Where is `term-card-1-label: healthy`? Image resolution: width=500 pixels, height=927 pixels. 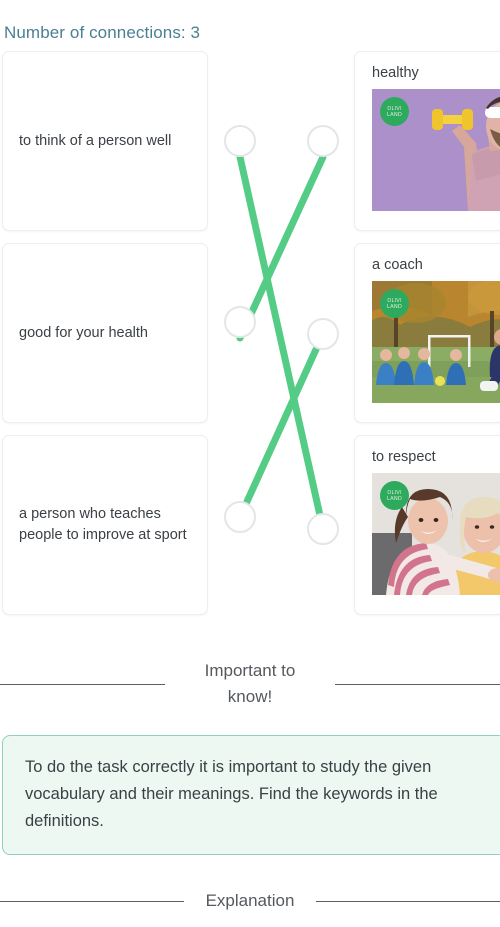 term-card-1-label: healthy is located at coordinates (395, 73).